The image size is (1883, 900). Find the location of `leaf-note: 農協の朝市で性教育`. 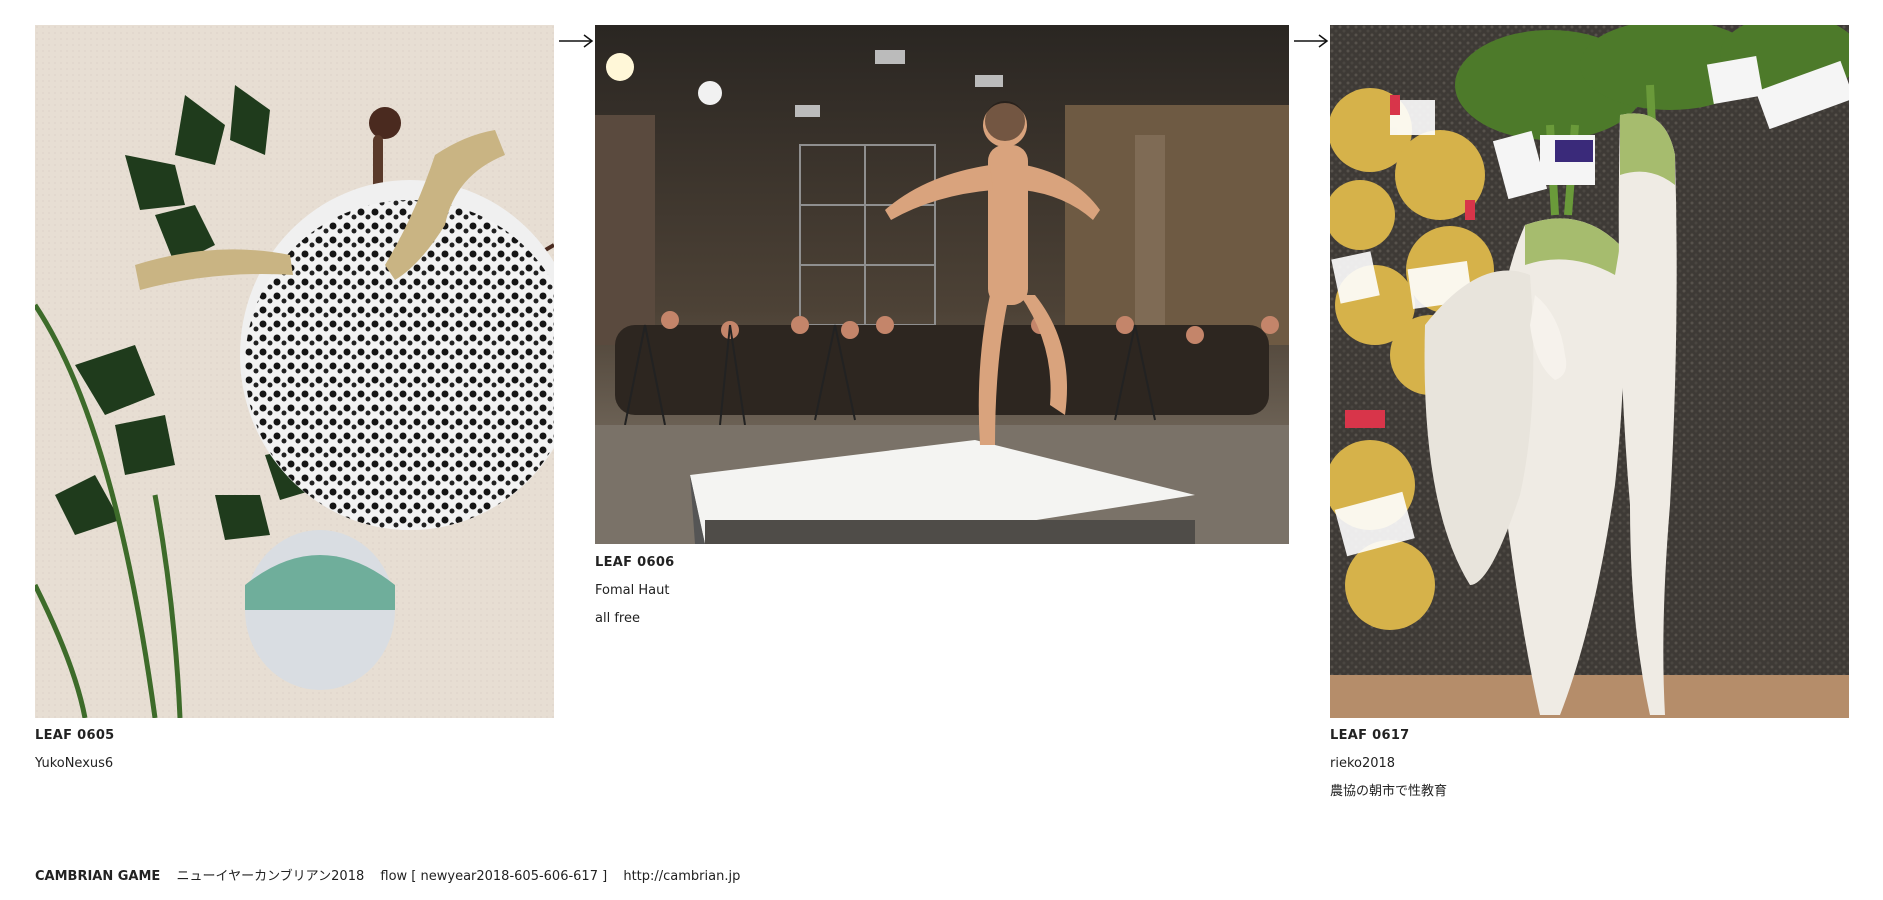

leaf-note: 農協の朝市で性教育 is located at coordinates (1389, 791).